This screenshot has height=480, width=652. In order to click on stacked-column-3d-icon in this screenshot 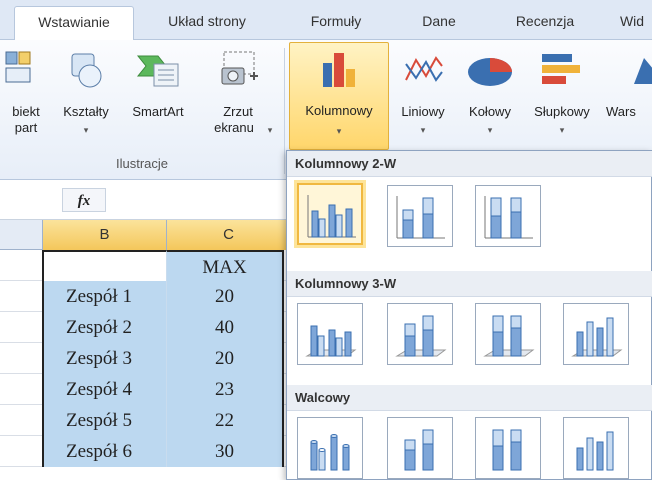, I will do `click(421, 336)`.